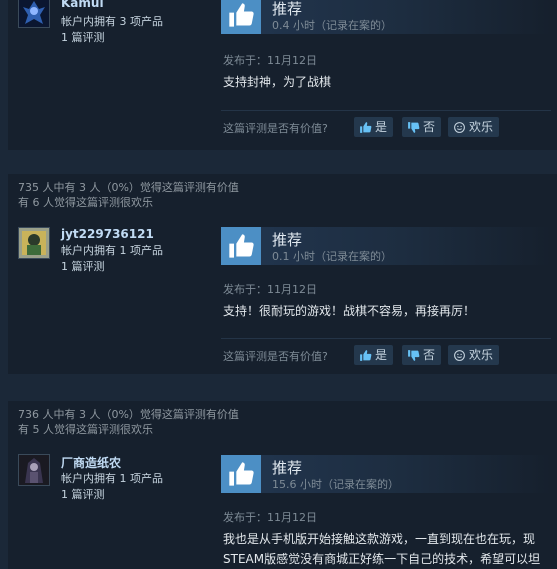 This screenshot has height=569, width=557. What do you see at coordinates (128, 187) in the screenshot?
I see `helpful-summary: 735 人中有 3 人（0%）觉得这篇评测有价值` at bounding box center [128, 187].